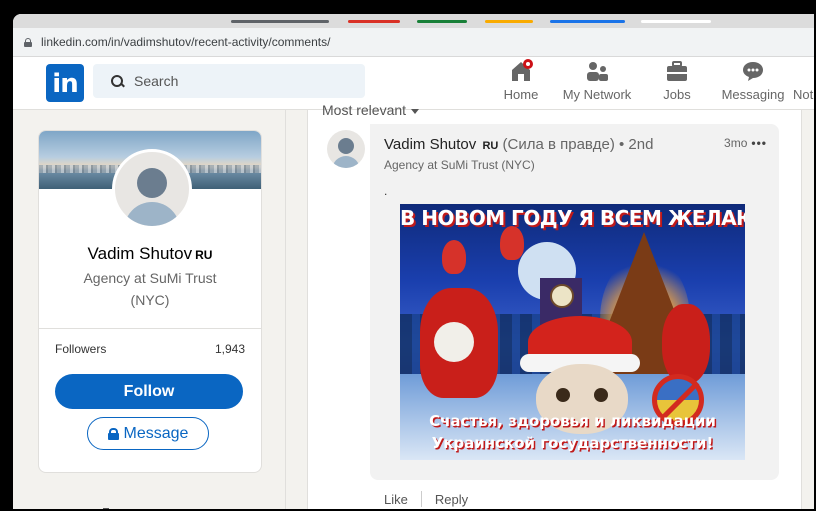 This screenshot has width=816, height=511. I want to click on followers-count: 1,943, so click(229, 349).